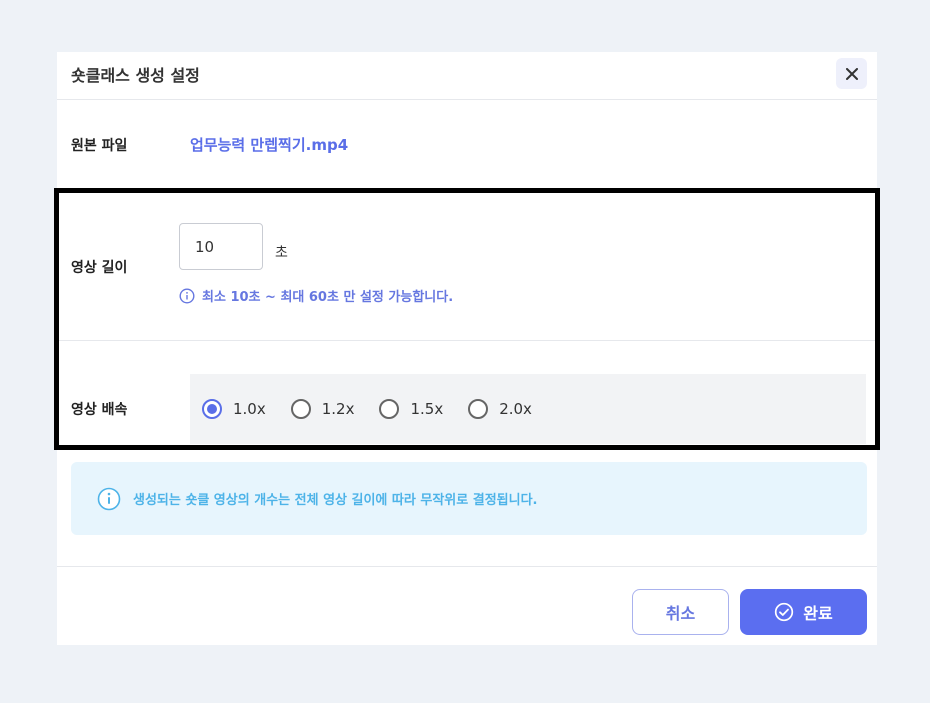 The width and height of the screenshot is (930, 703). What do you see at coordinates (99, 146) in the screenshot?
I see `source-file-label: 원본 파일` at bounding box center [99, 146].